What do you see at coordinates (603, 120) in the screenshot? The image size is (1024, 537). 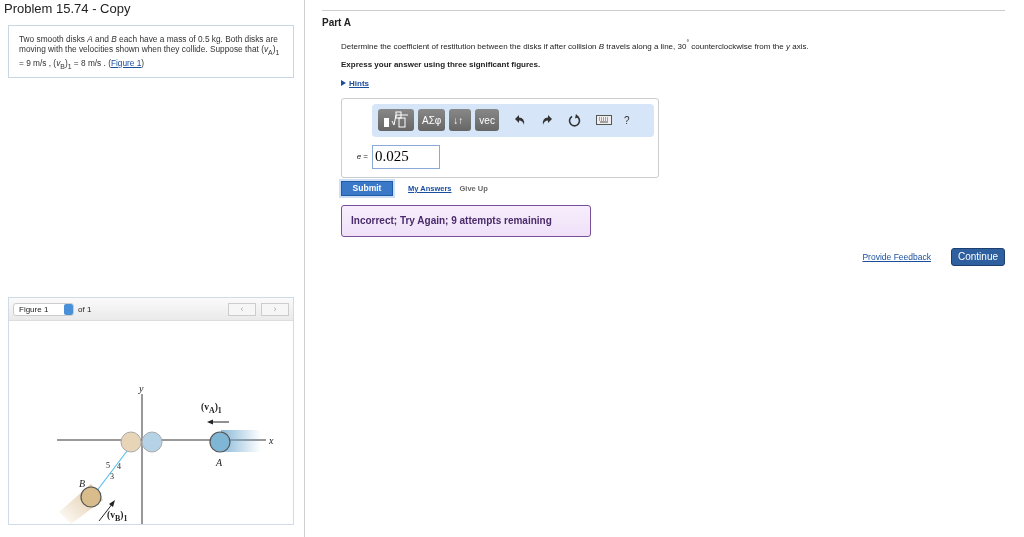 I see `keyboard-icon` at bounding box center [603, 120].